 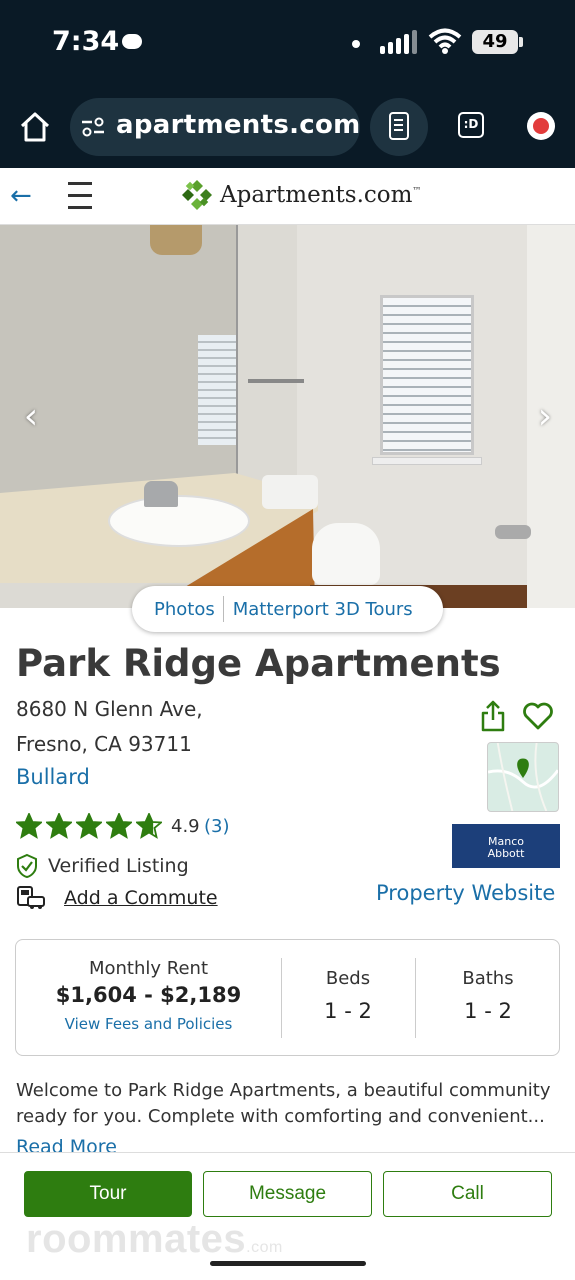 I want to click on message-button: Message, so click(x=287, y=1194).